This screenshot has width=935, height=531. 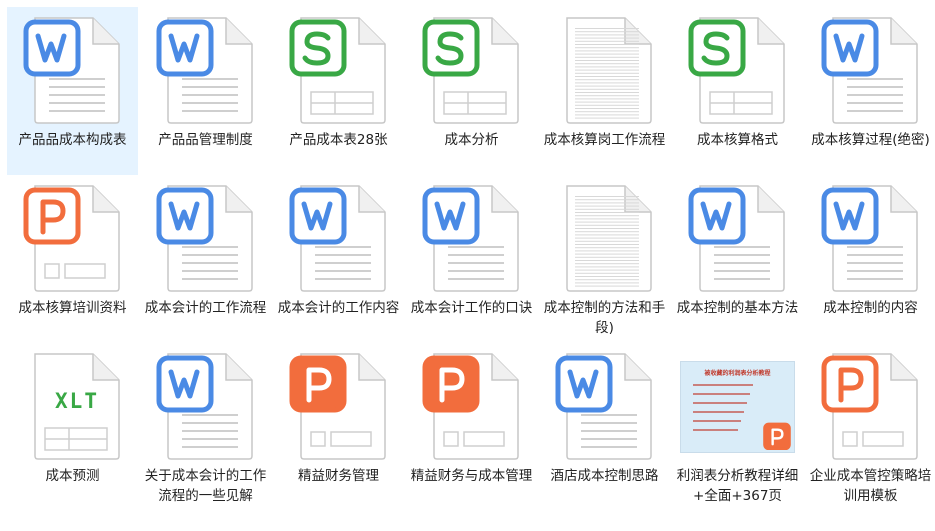 I want to click on file-name-label: 成本控制的内容, so click(x=870, y=308).